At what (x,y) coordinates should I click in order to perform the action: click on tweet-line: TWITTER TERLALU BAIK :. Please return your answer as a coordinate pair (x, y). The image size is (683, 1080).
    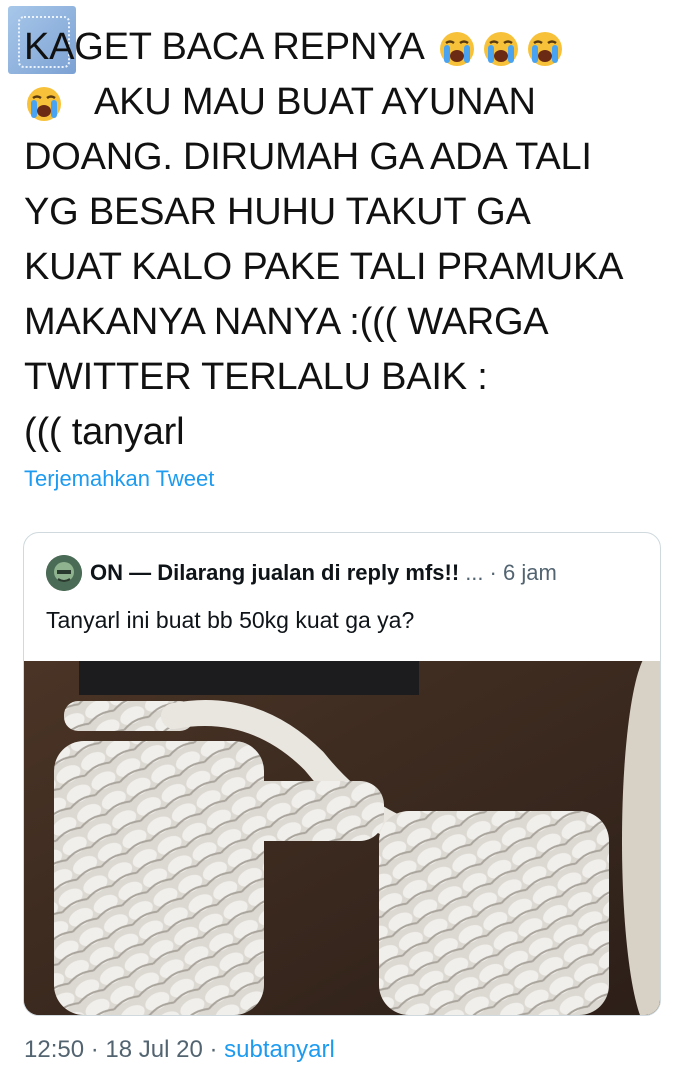
    Looking at the image, I should click on (256, 377).